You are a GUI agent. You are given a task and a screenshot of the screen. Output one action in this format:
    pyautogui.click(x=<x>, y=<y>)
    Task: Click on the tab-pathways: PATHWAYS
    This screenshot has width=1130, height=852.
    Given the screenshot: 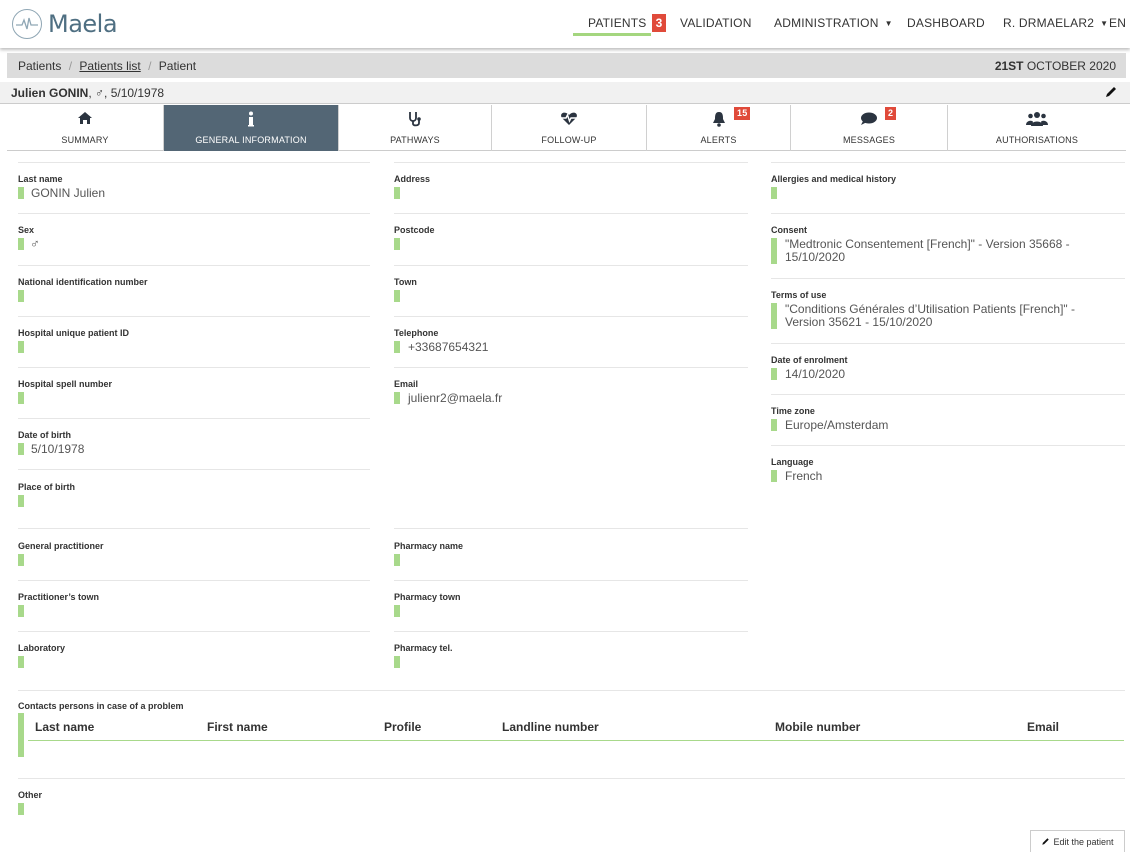 What is the action you would take?
    pyautogui.click(x=415, y=128)
    